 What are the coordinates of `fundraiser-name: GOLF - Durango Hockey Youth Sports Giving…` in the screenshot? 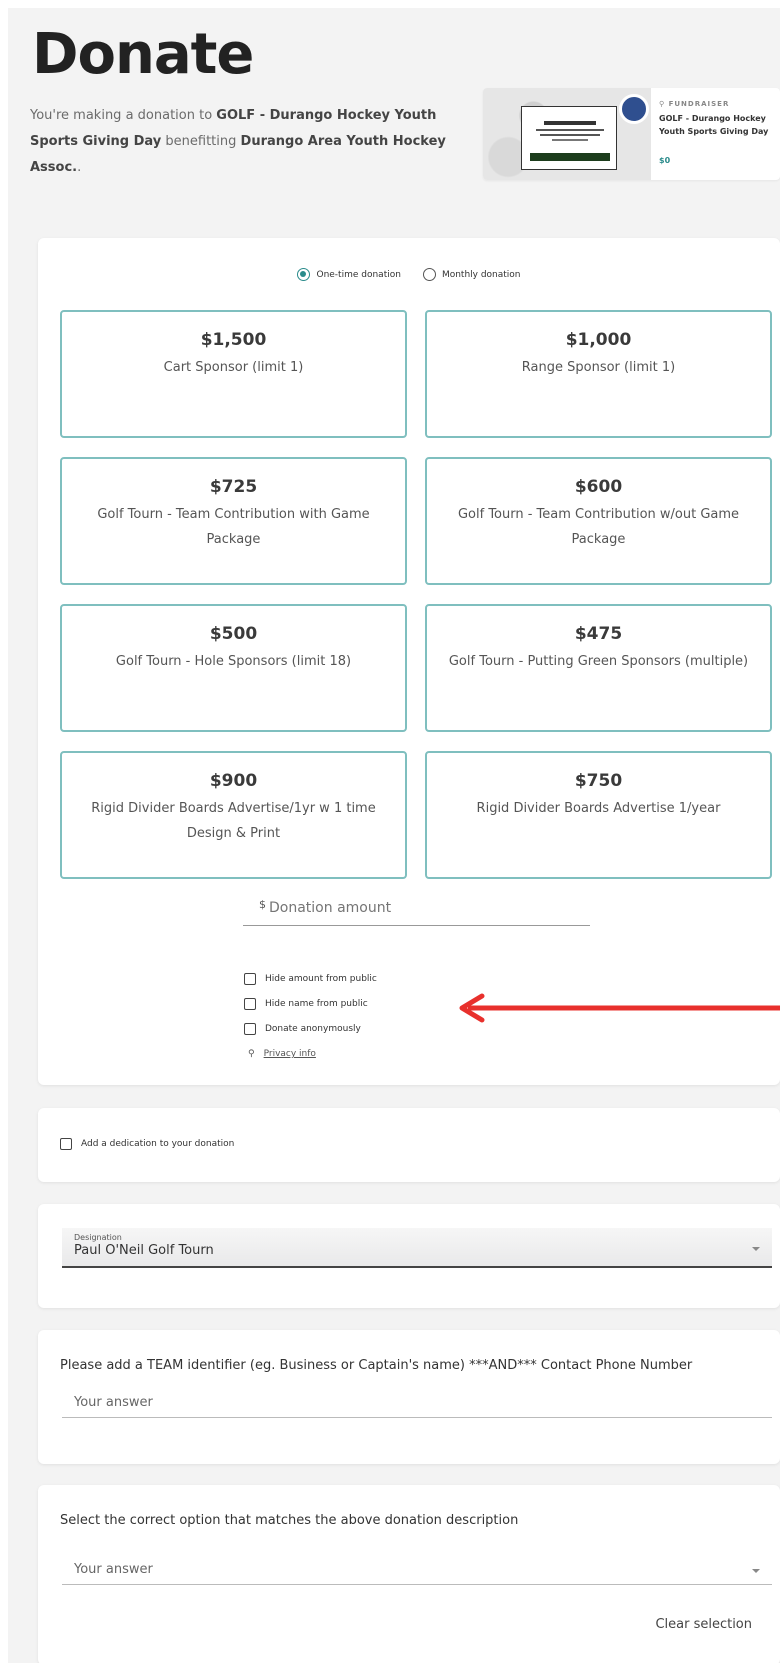 It's located at (718, 125).